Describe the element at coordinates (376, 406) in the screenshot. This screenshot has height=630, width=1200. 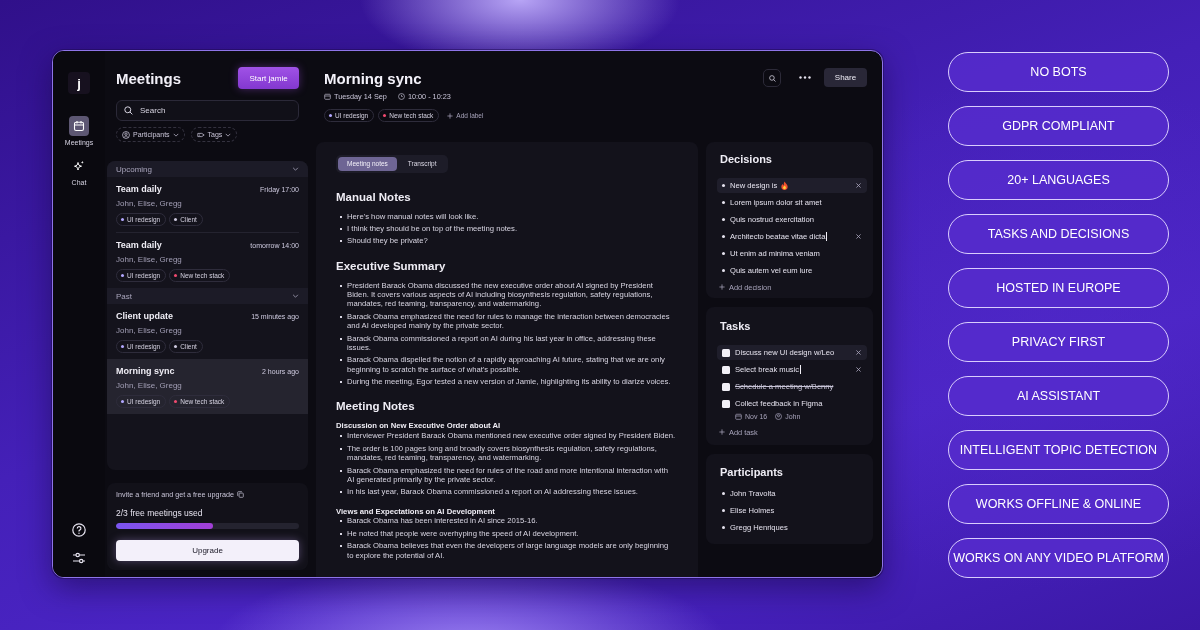
I see `section-heading: Meeting Notes` at that location.